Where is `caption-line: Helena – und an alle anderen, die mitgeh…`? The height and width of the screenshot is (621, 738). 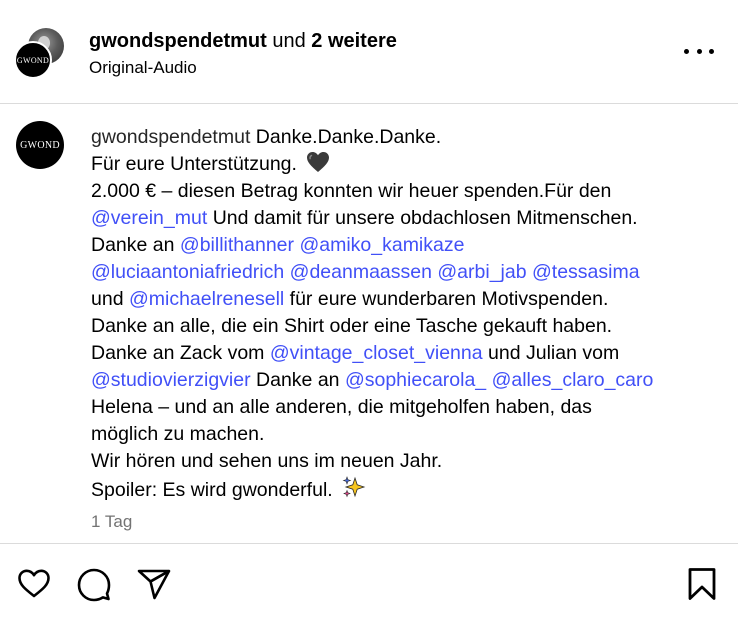
caption-line: Helena – und an alle anderen, die mitgeh… is located at coordinates (406, 407).